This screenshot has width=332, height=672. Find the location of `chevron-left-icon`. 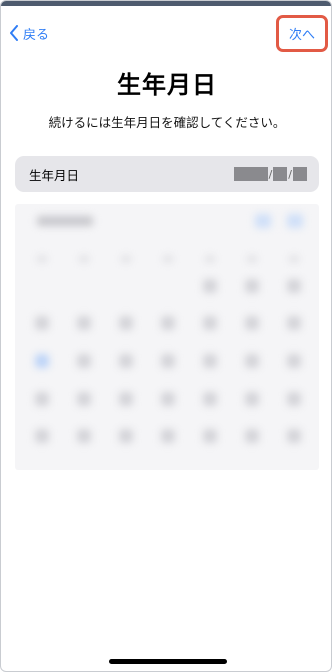

chevron-left-icon is located at coordinates (14, 33).